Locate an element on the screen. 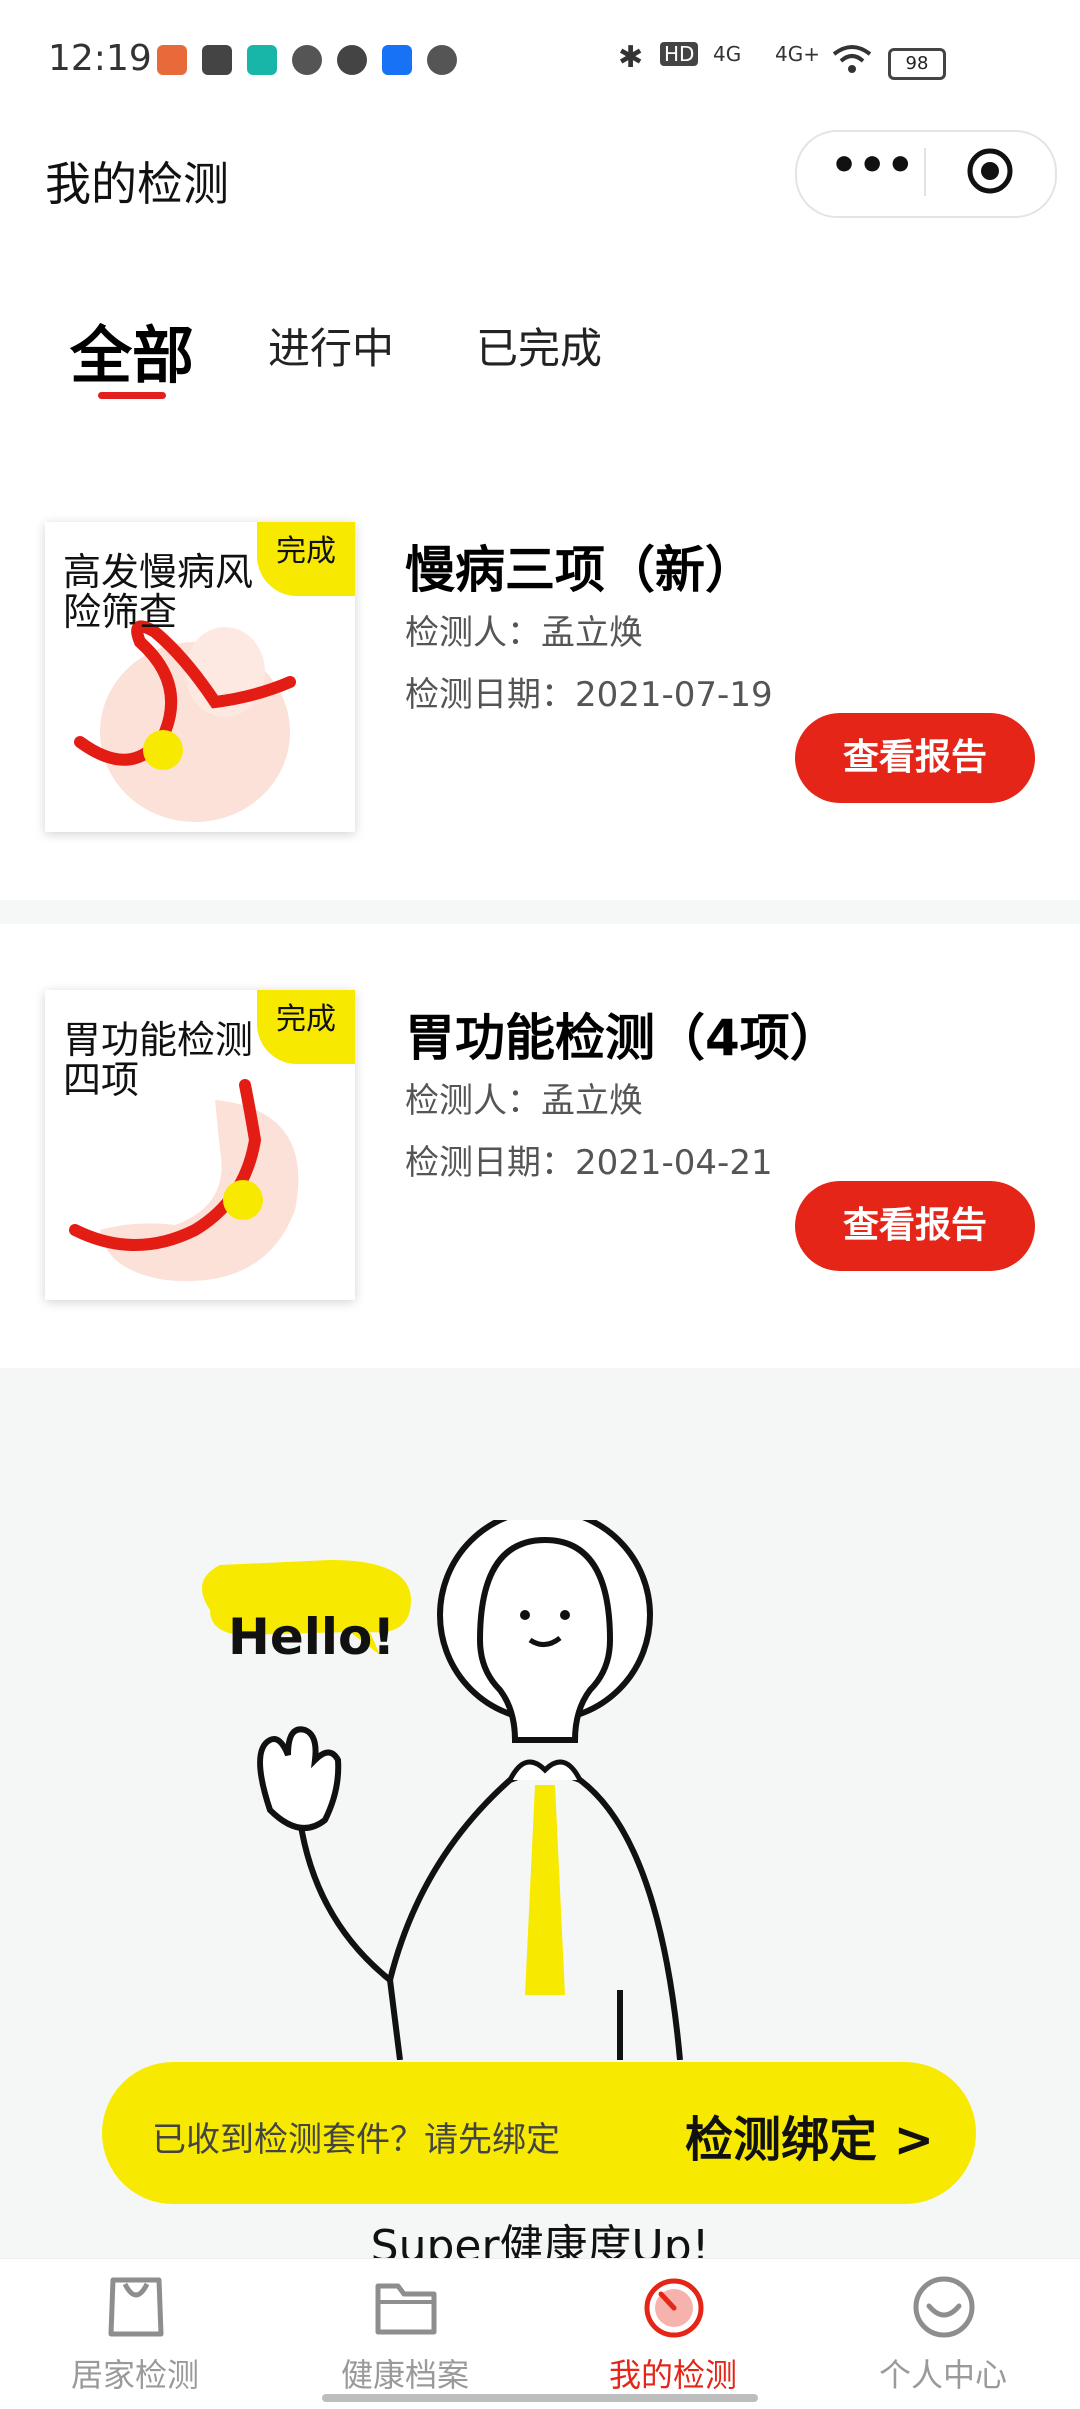 This screenshot has height=2409, width=1080. test-date: 检测日期：2021-04-21 is located at coordinates (589, 1163).